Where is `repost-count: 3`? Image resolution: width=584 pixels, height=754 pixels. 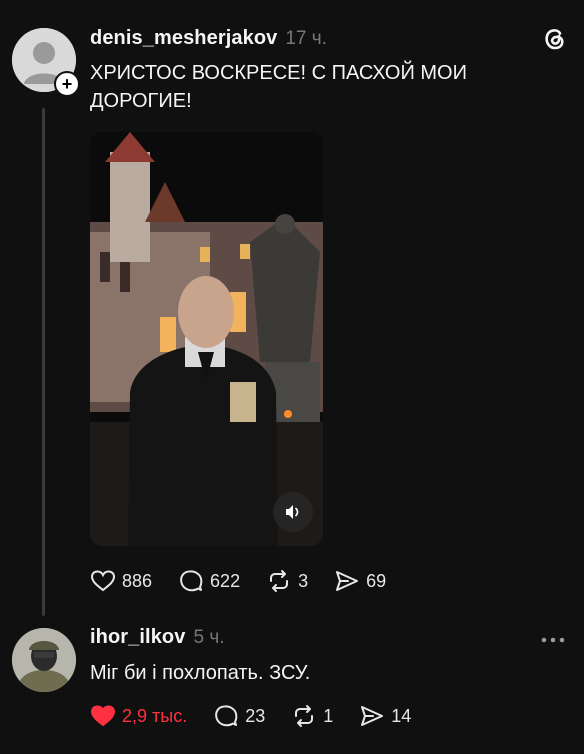
repost-count: 3 is located at coordinates (303, 580).